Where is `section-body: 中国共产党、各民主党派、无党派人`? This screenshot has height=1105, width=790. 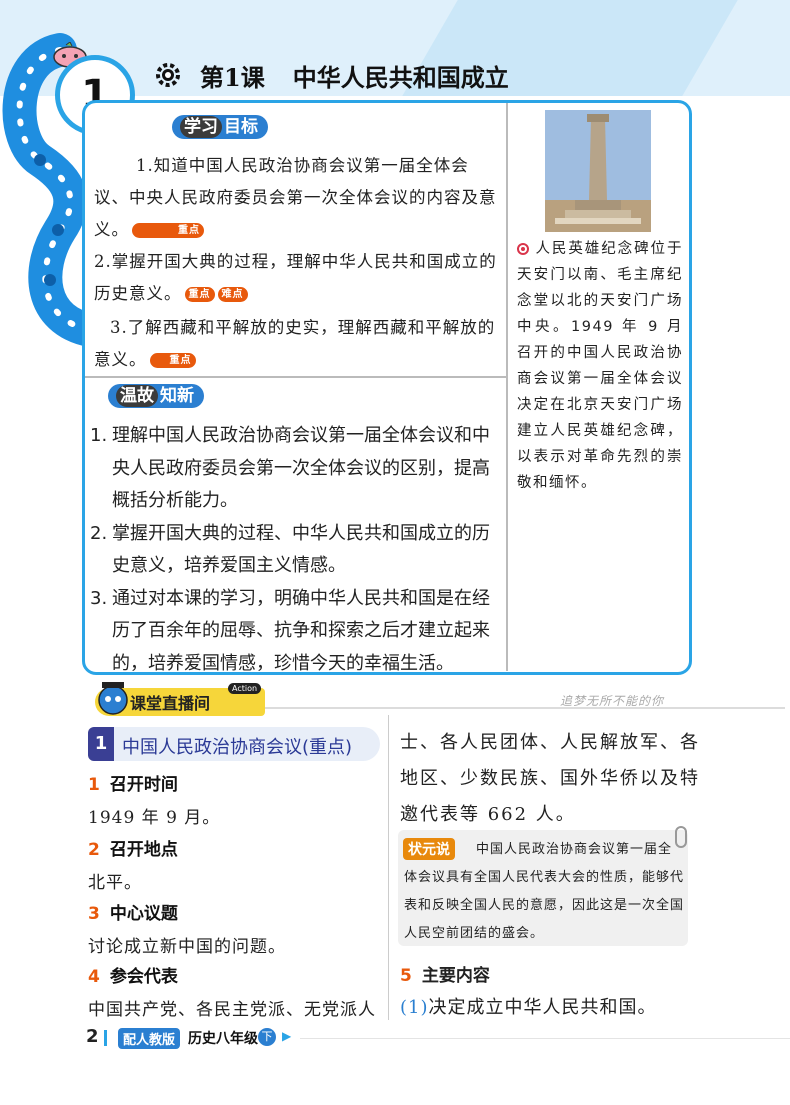
section-body: 中国共产党、各民主党派、无党派人 is located at coordinates (232, 1010).